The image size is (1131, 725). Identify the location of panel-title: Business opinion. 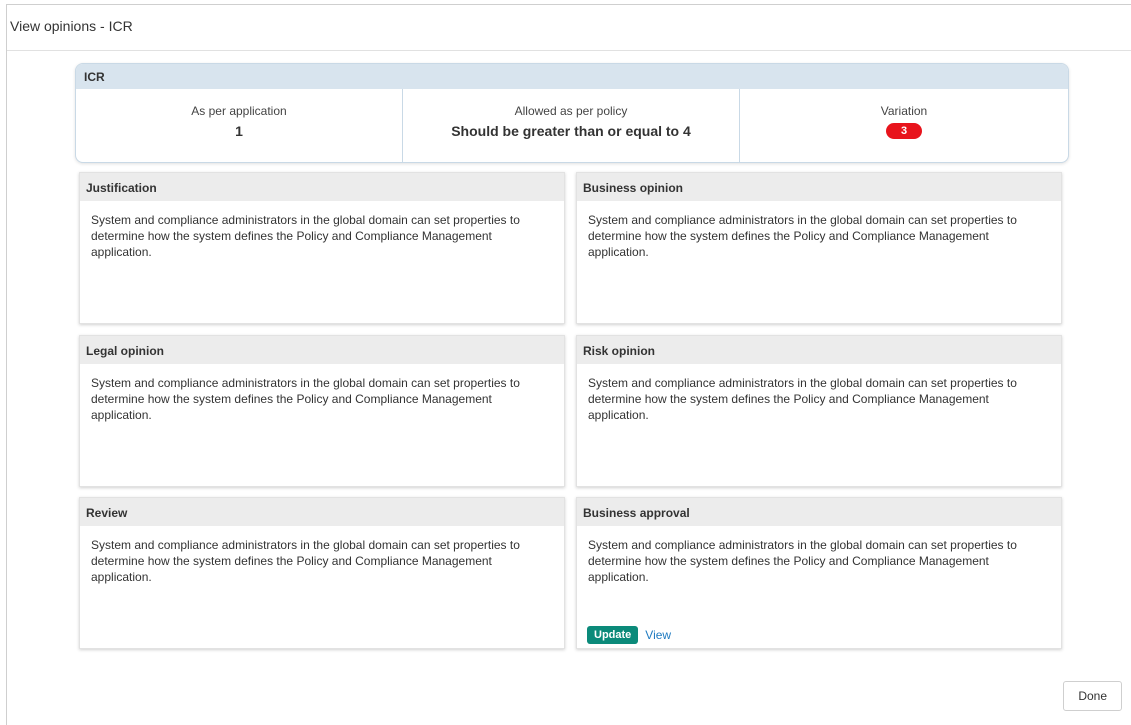
(819, 187).